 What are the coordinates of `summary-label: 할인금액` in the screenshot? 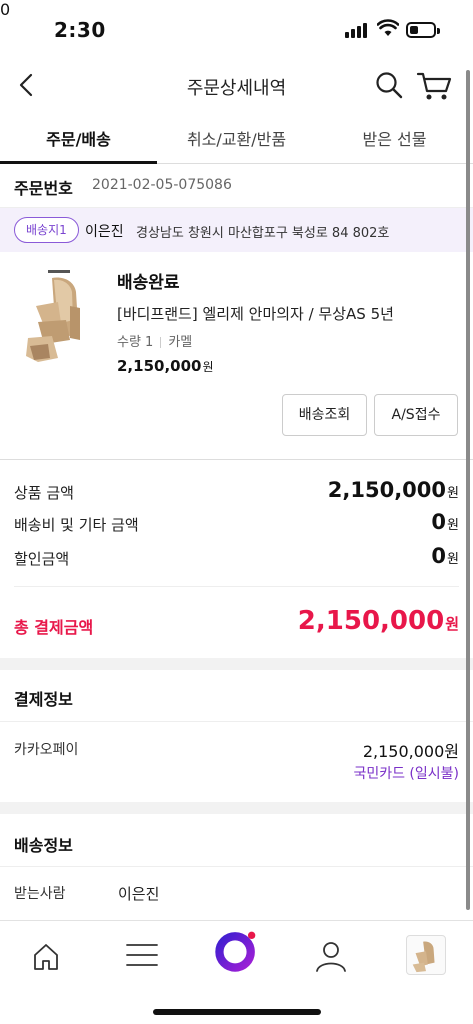 It's located at (42, 559).